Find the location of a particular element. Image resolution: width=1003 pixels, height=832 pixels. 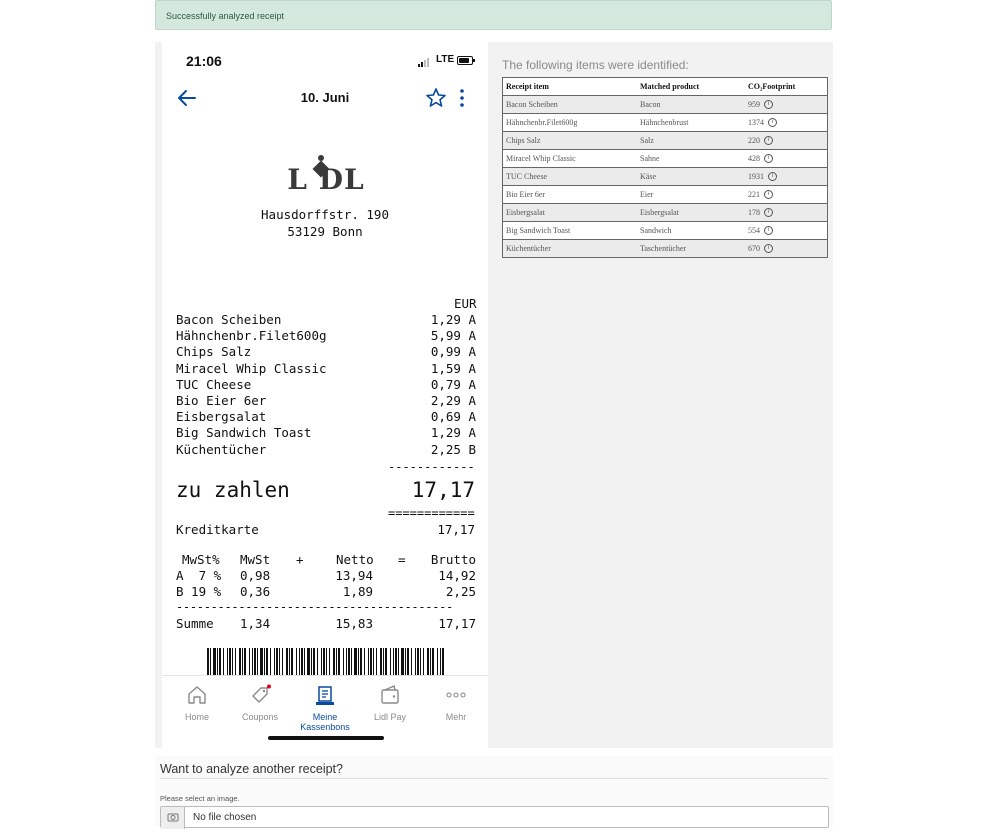

co2-value: 670 is located at coordinates (754, 248).